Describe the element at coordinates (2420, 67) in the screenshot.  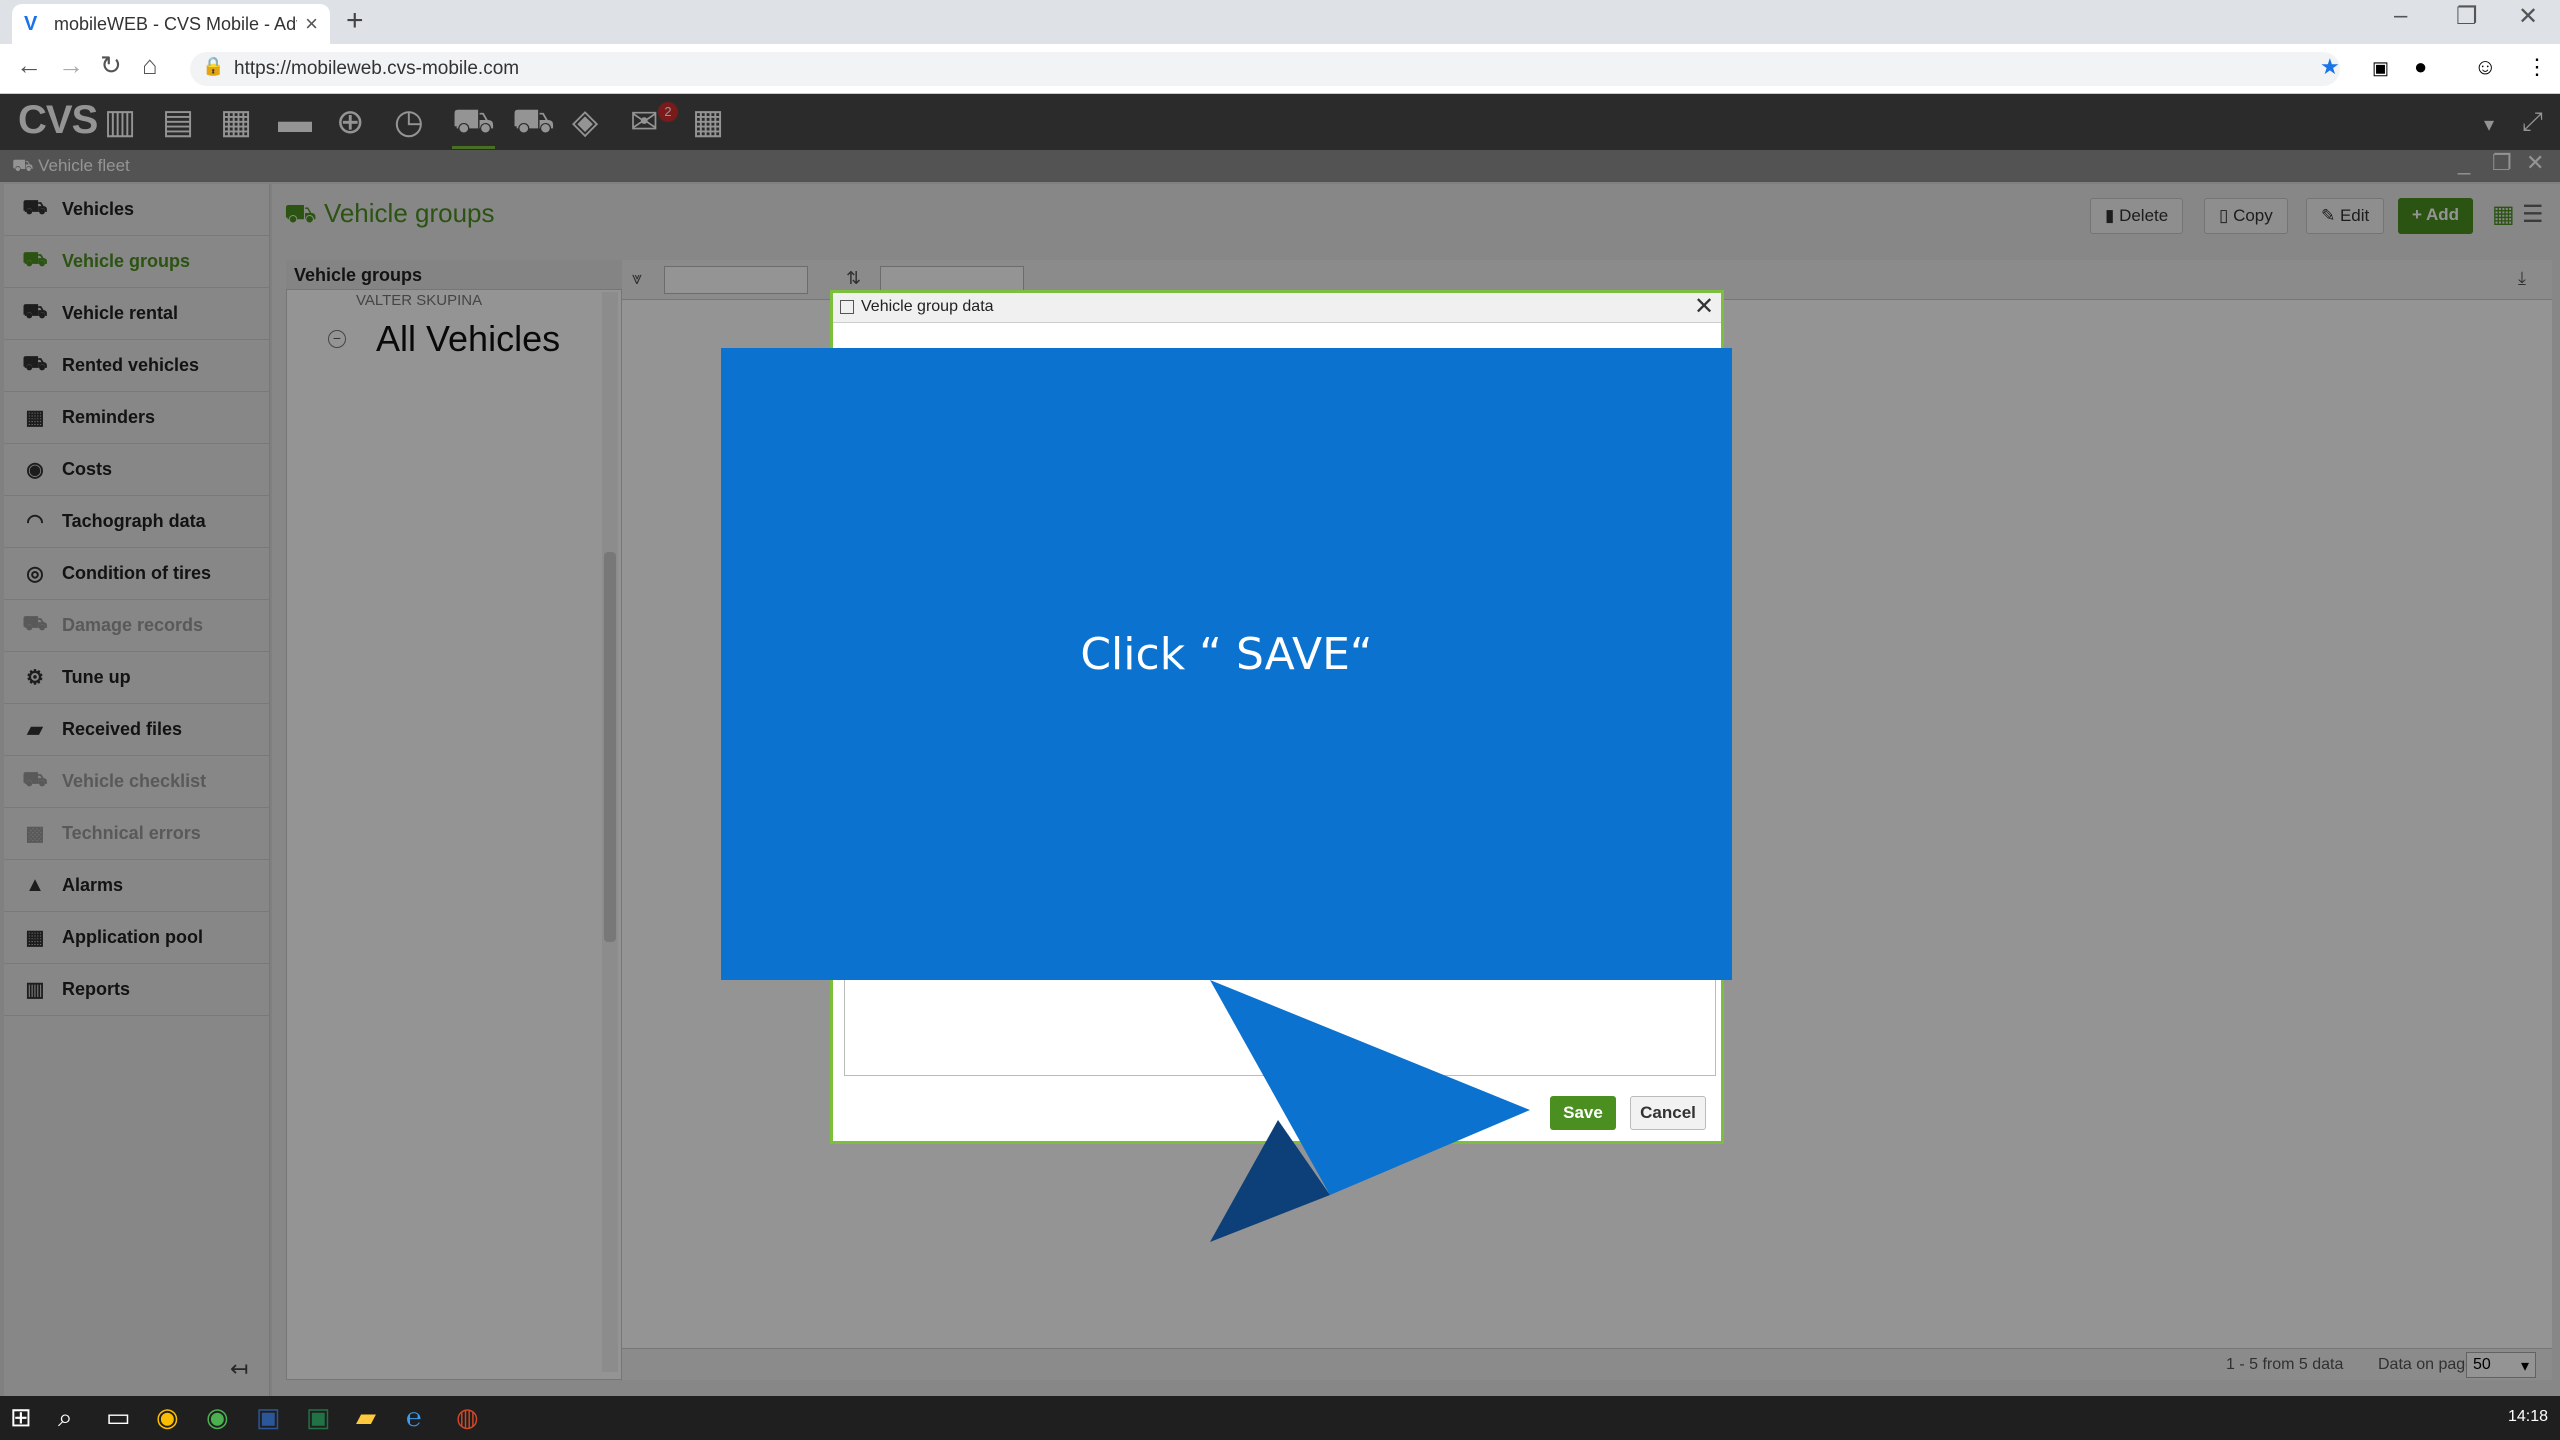
I see `profile-k-icon: ●` at that location.